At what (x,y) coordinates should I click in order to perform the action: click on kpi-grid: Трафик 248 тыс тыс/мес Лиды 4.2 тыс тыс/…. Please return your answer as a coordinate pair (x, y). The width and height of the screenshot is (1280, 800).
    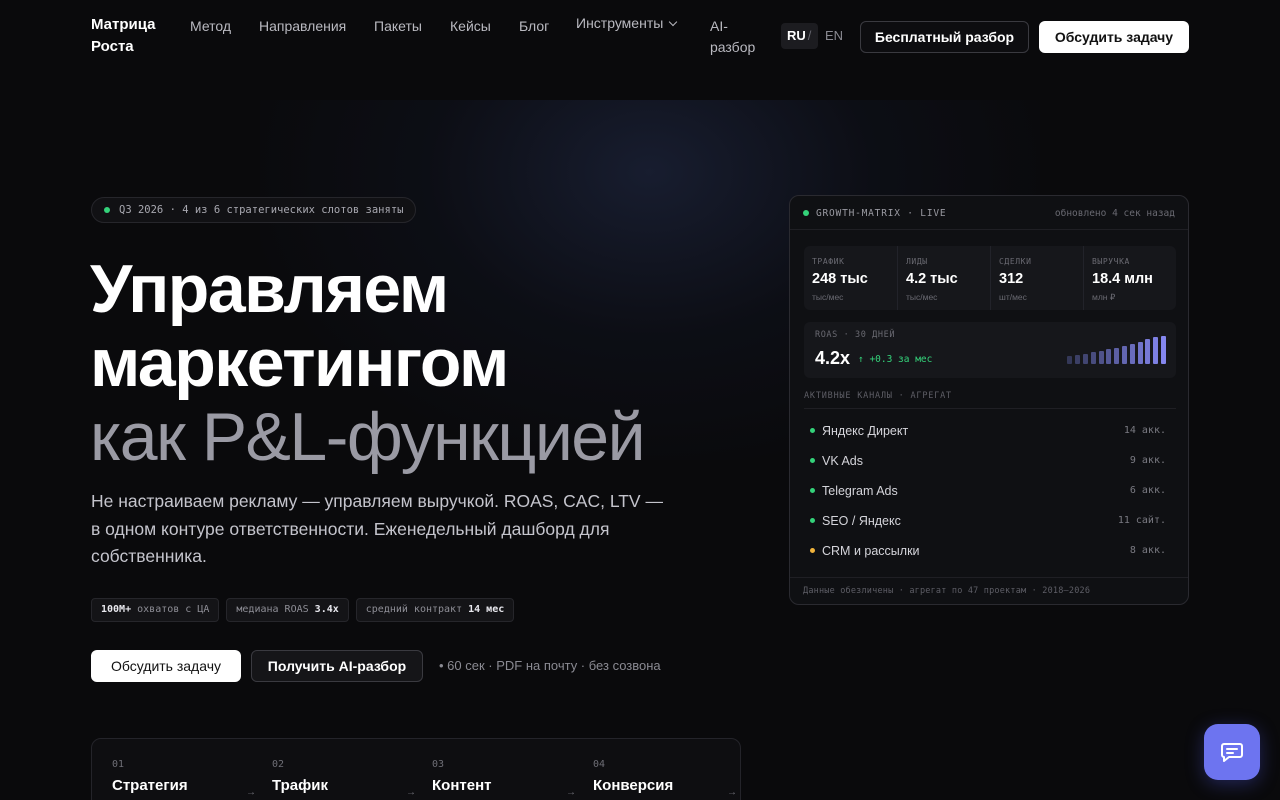
    Looking at the image, I should click on (990, 278).